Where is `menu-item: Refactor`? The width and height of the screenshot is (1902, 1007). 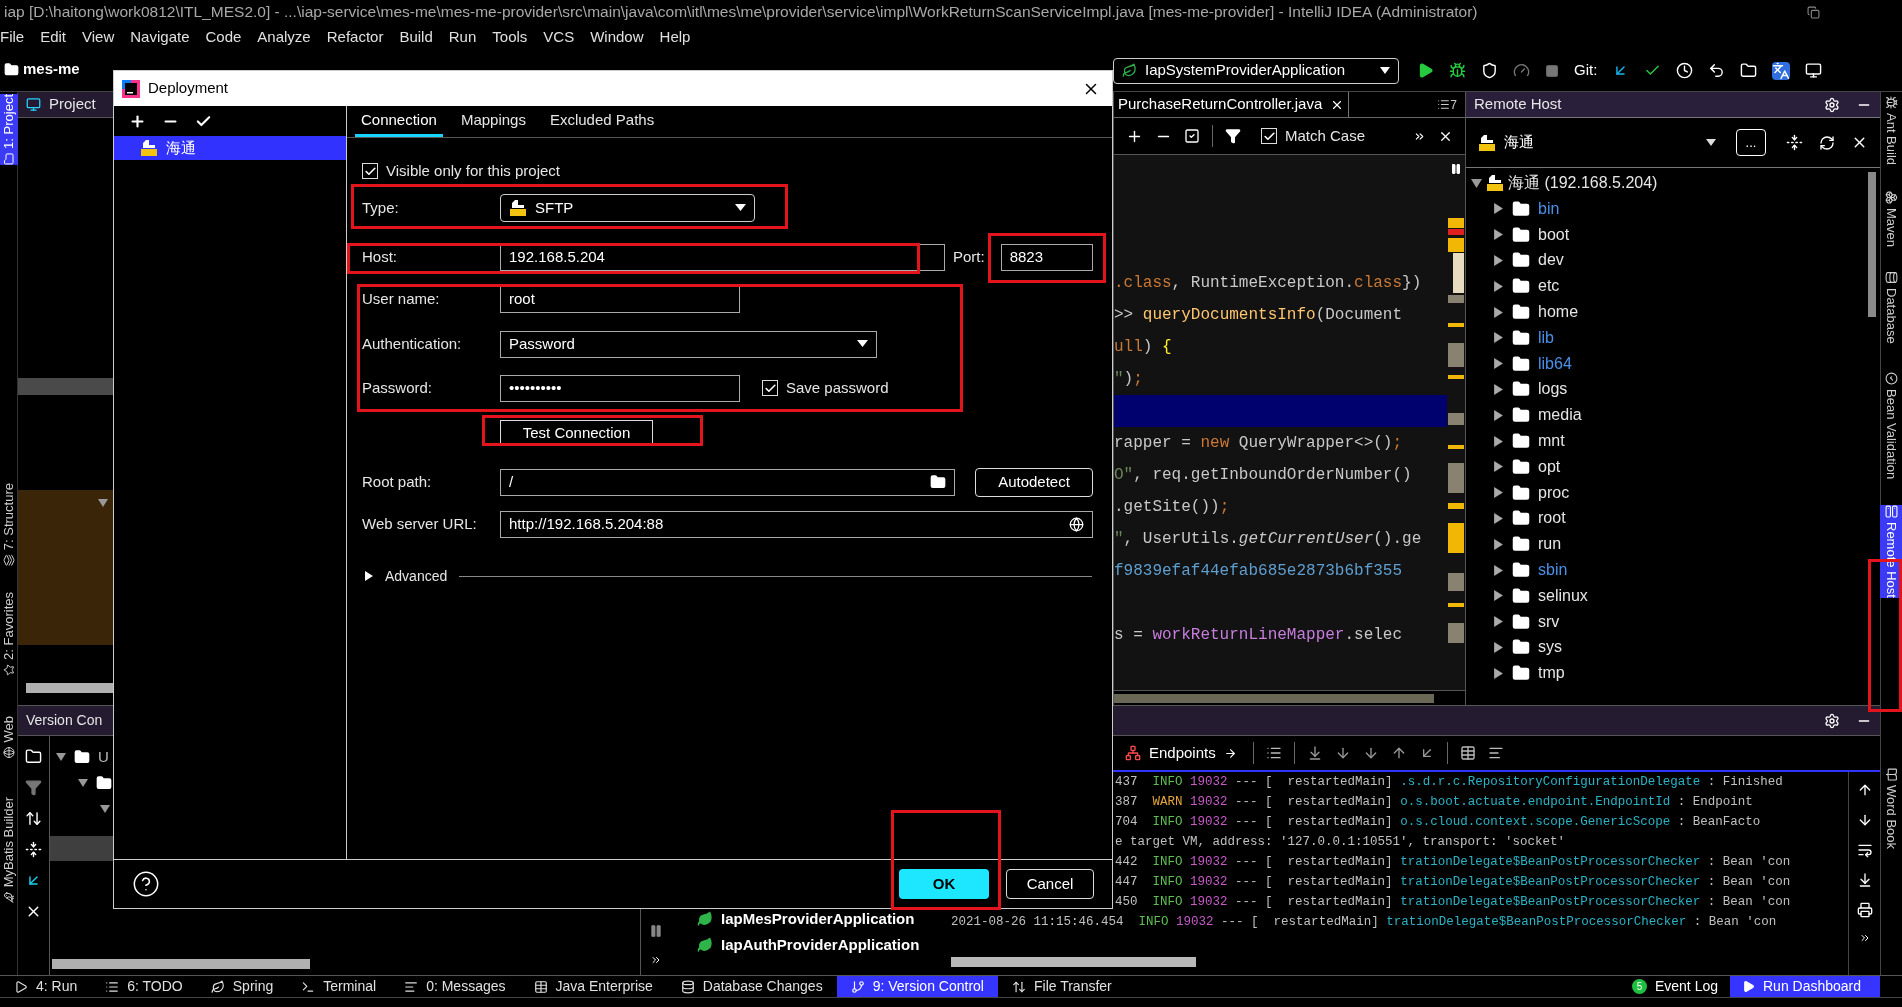 menu-item: Refactor is located at coordinates (355, 37).